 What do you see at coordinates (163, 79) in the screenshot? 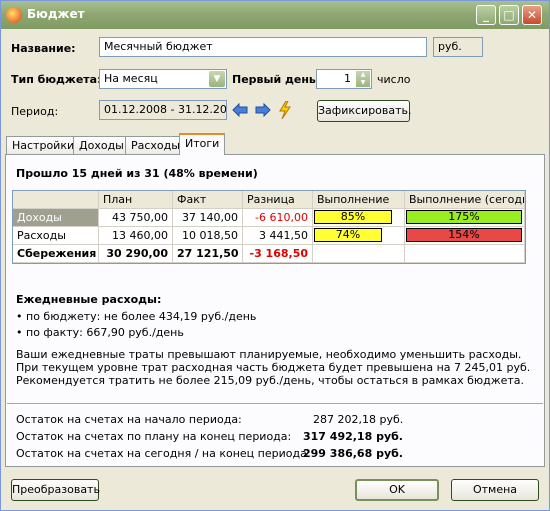
I see `budget-type-select: На месяц ▼` at bounding box center [163, 79].